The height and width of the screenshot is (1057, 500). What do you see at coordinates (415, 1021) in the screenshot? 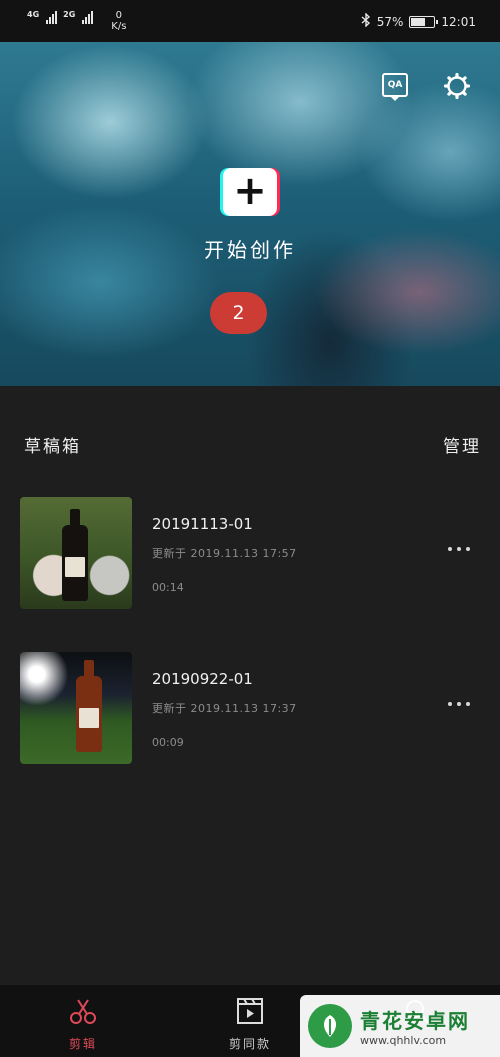
I see `watermark-name: 青花安卓网` at bounding box center [415, 1021].